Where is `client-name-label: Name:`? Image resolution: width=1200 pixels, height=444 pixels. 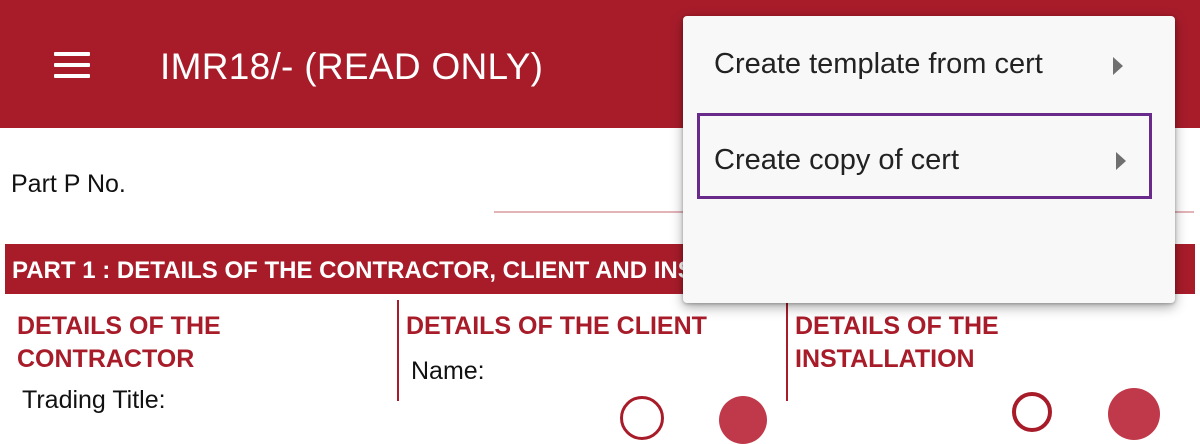 client-name-label: Name: is located at coordinates (448, 371).